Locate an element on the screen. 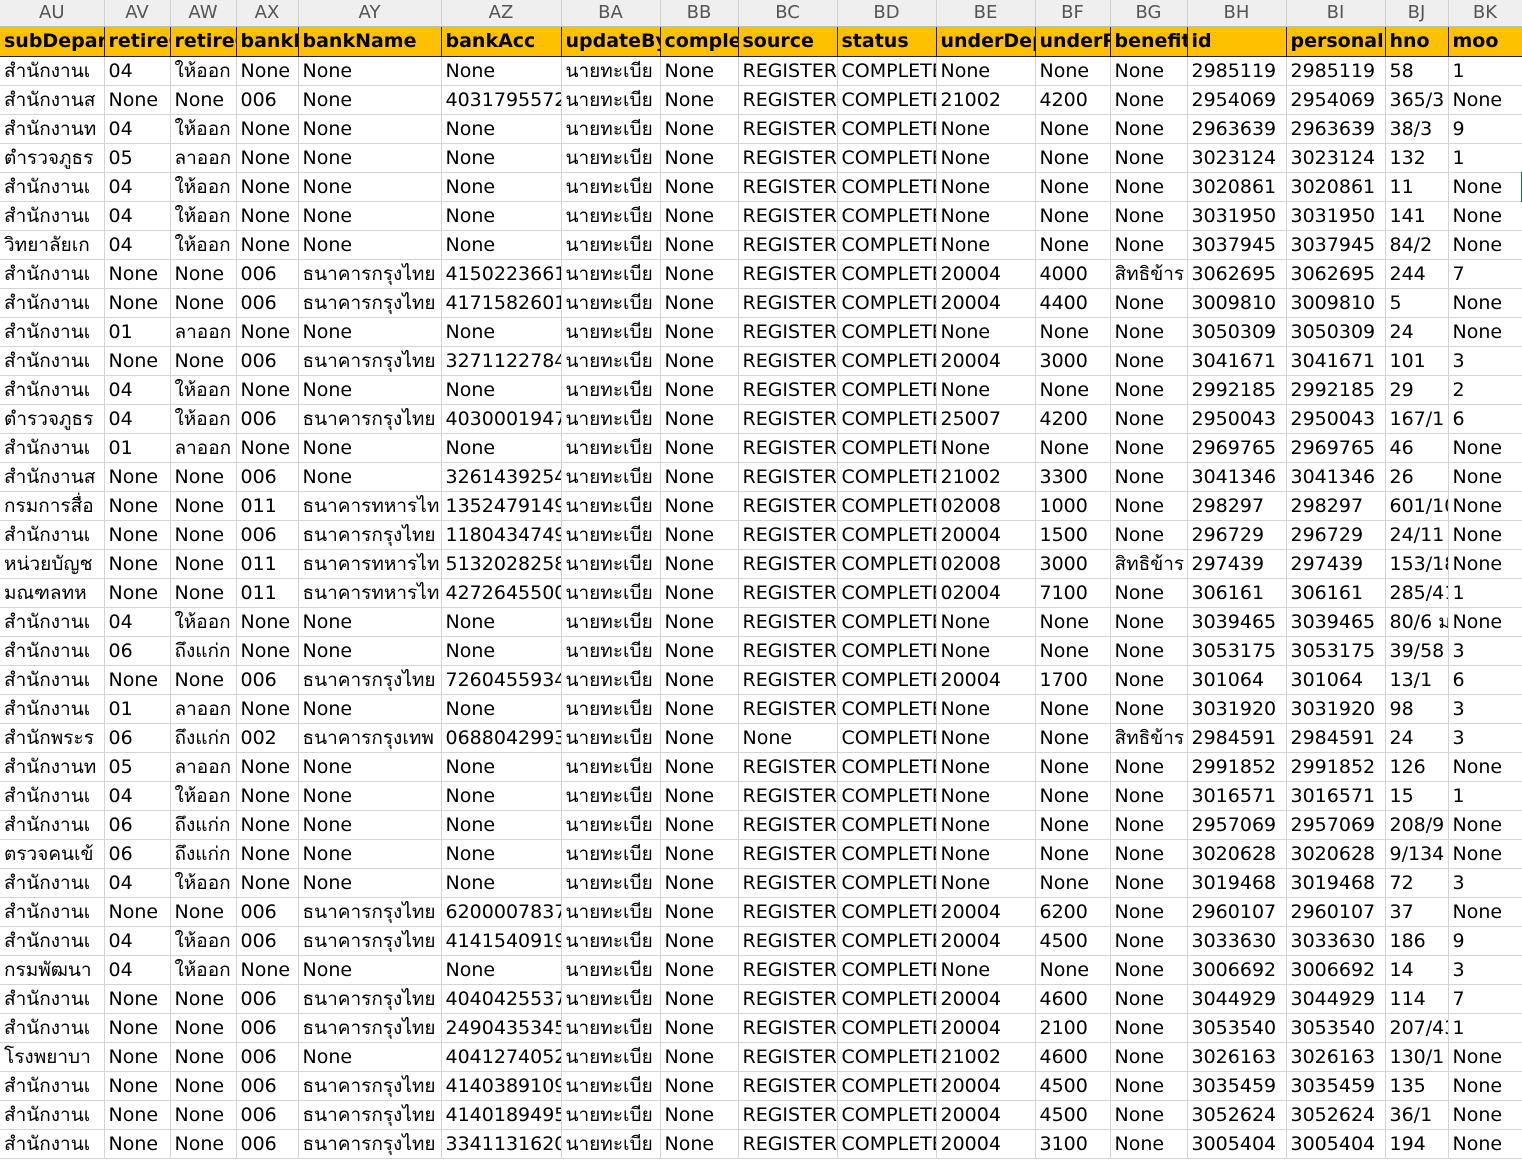 This screenshot has width=1522, height=1163. cell-bi: 3031950 is located at coordinates (1336, 216).